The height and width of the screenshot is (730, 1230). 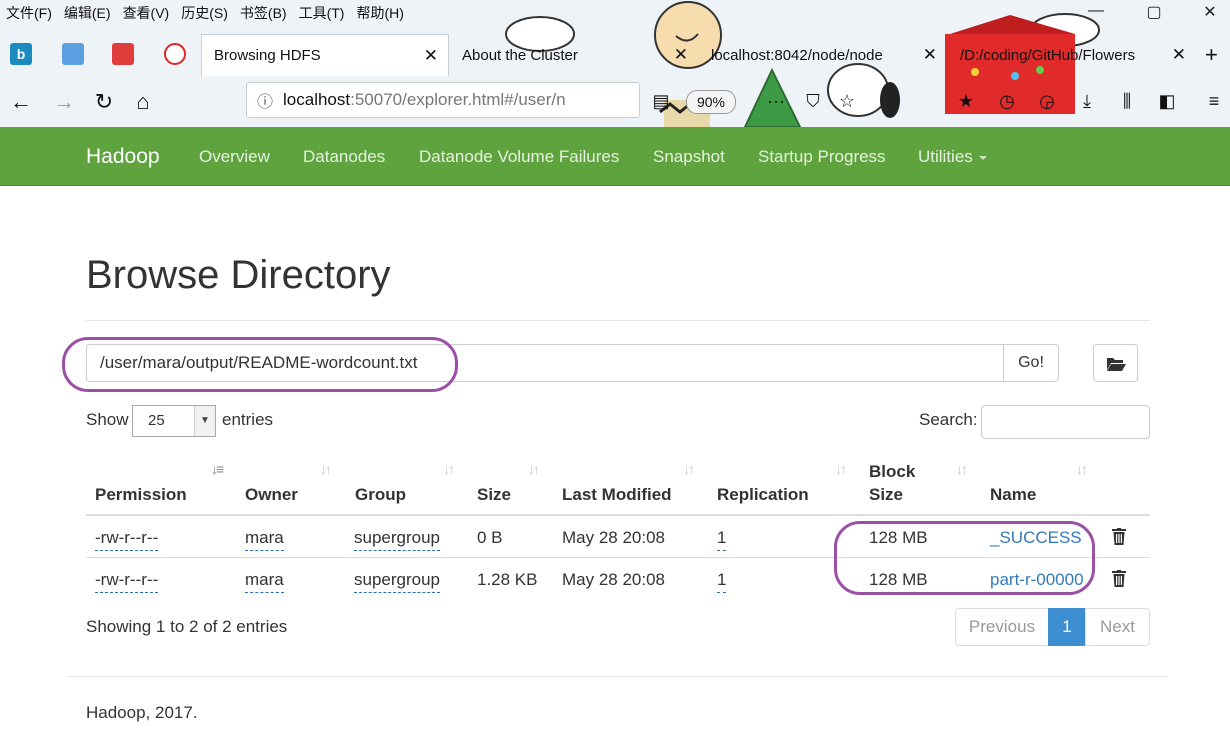 I want to click on reader-view-icon: ▤, so click(x=661, y=101).